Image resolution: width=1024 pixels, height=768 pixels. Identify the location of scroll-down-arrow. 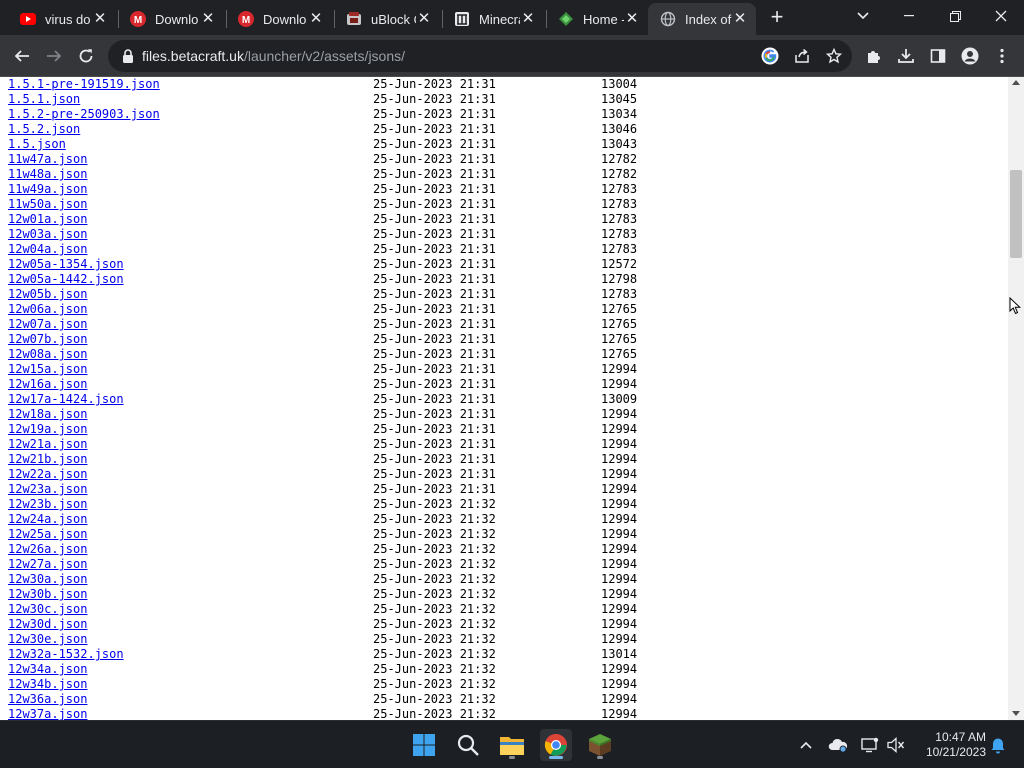
(1016, 713).